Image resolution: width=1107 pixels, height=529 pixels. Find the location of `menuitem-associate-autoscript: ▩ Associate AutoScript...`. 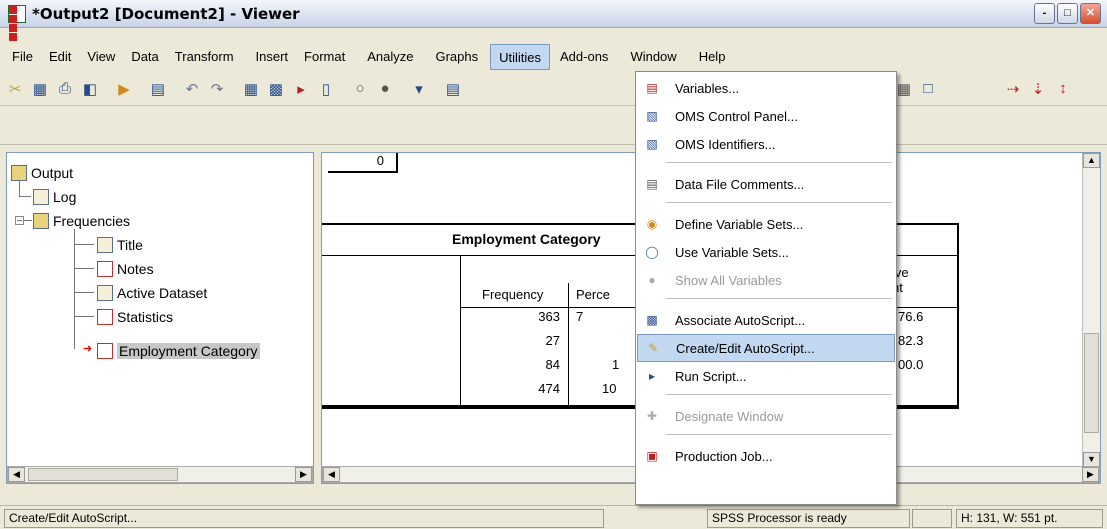

menuitem-associate-autoscript: ▩ Associate AutoScript... is located at coordinates (766, 320).